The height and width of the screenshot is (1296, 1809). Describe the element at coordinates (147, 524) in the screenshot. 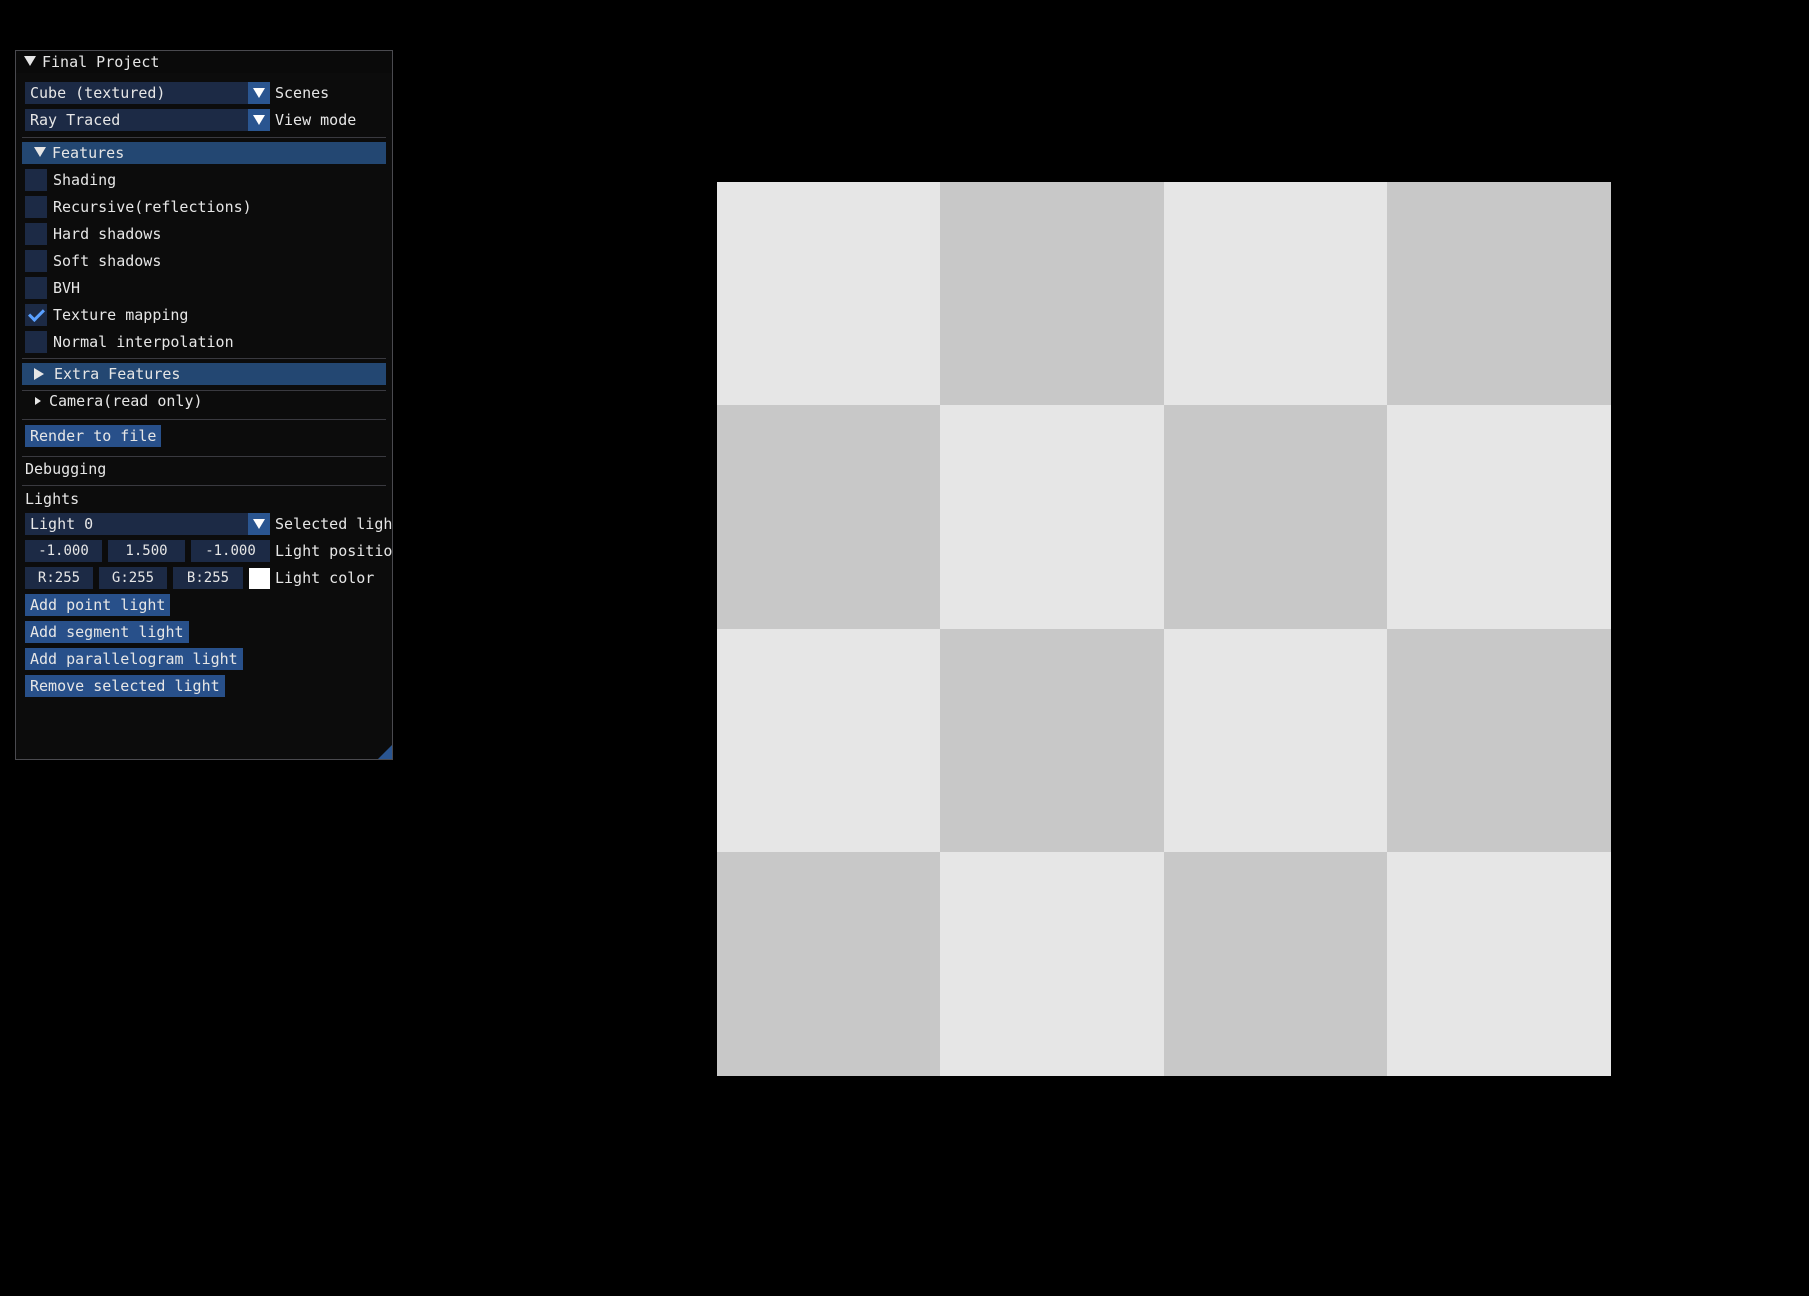

I see `selected-light-combo: Light 0` at that location.